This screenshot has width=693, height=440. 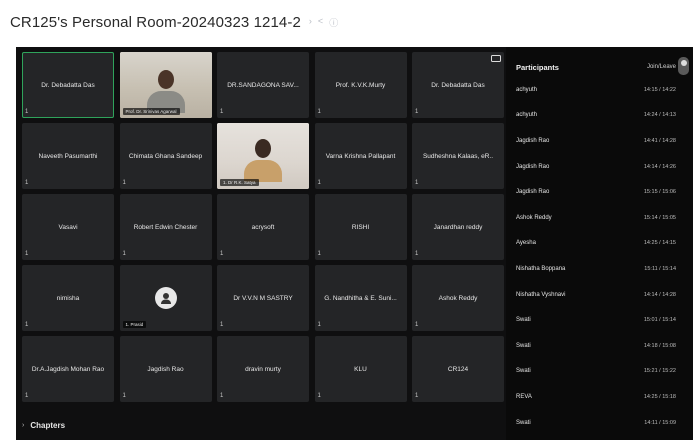 What do you see at coordinates (660, 268) in the screenshot?
I see `participant-time: 15:11 / 15:14` at bounding box center [660, 268].